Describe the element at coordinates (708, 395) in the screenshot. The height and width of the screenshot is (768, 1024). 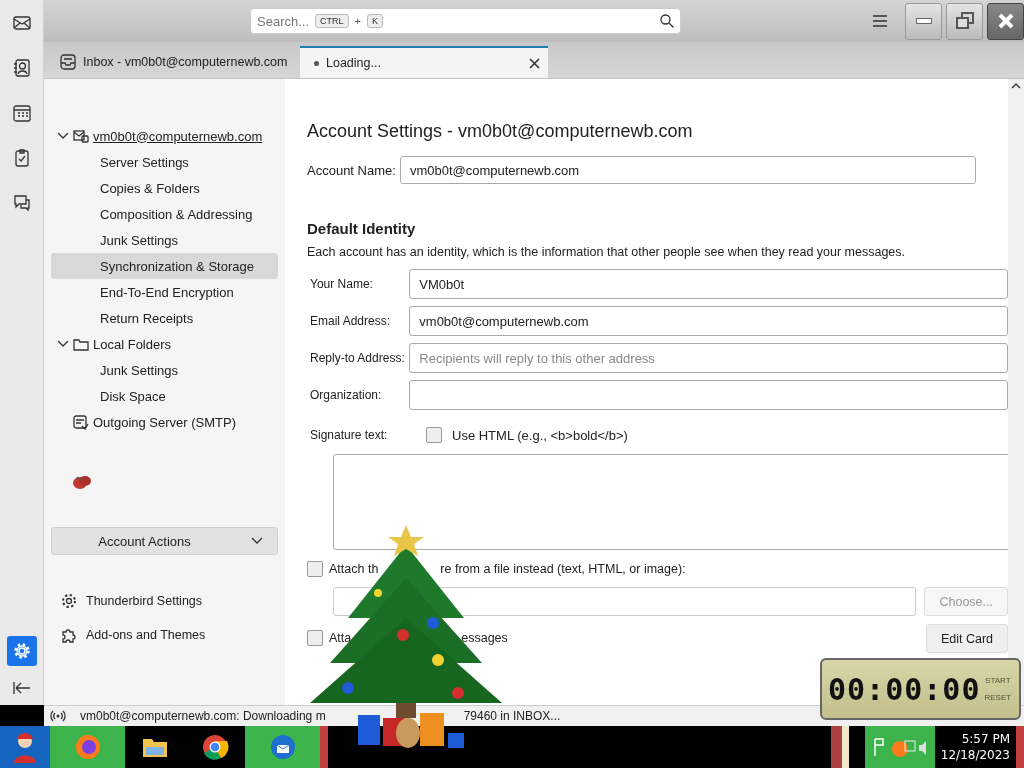
I see `text-field` at that location.